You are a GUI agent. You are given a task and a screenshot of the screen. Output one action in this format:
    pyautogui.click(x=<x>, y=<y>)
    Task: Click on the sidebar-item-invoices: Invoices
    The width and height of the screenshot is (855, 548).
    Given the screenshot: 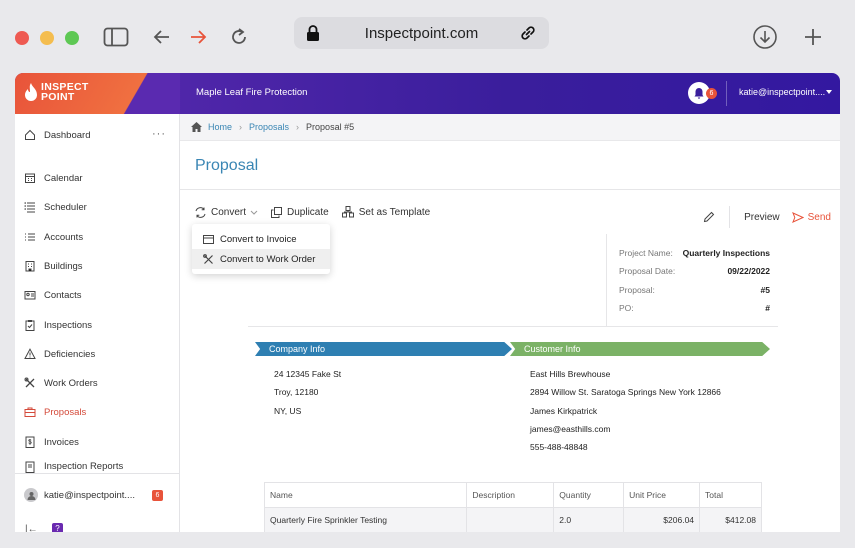 What is the action you would take?
    pyautogui.click(x=51, y=442)
    